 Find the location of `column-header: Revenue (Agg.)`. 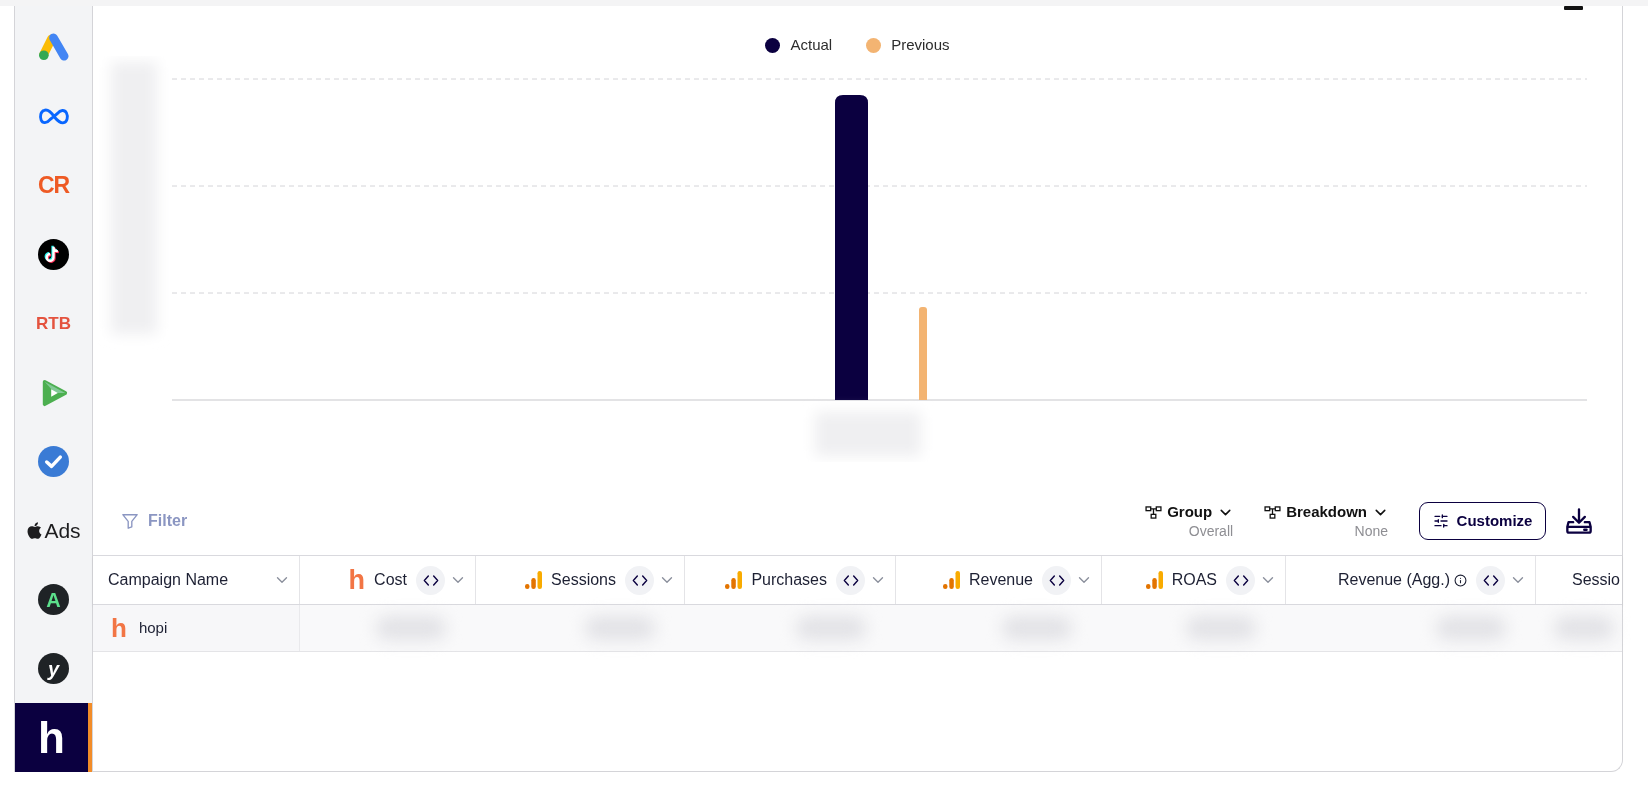

column-header: Revenue (Agg.) is located at coordinates (1393, 580).